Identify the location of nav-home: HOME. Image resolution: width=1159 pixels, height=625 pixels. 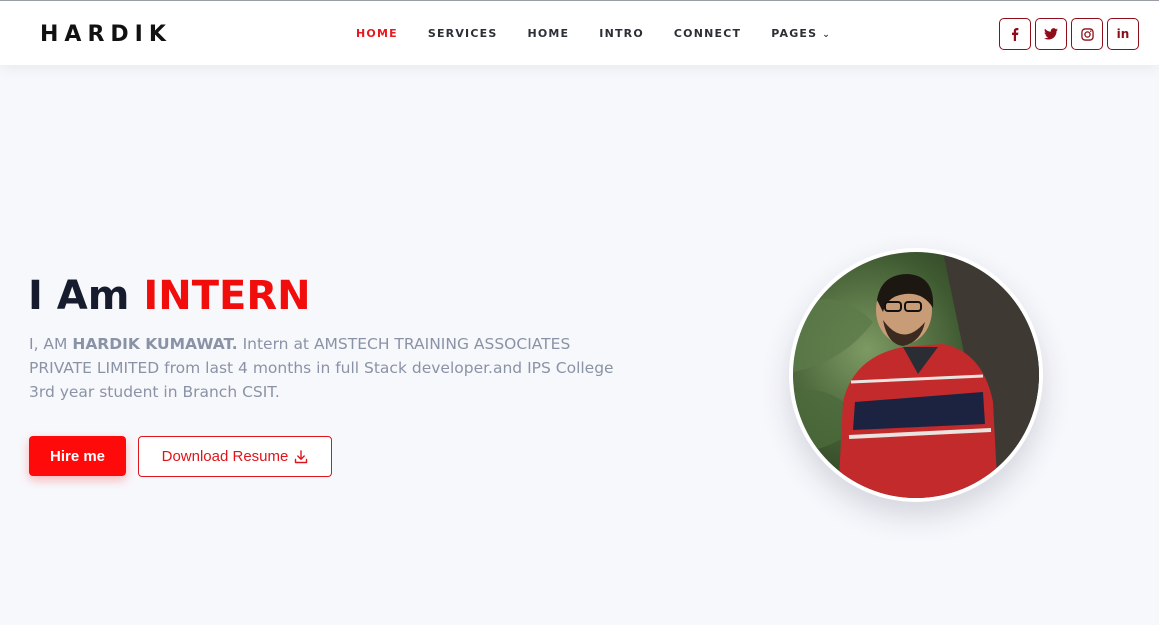
(377, 34).